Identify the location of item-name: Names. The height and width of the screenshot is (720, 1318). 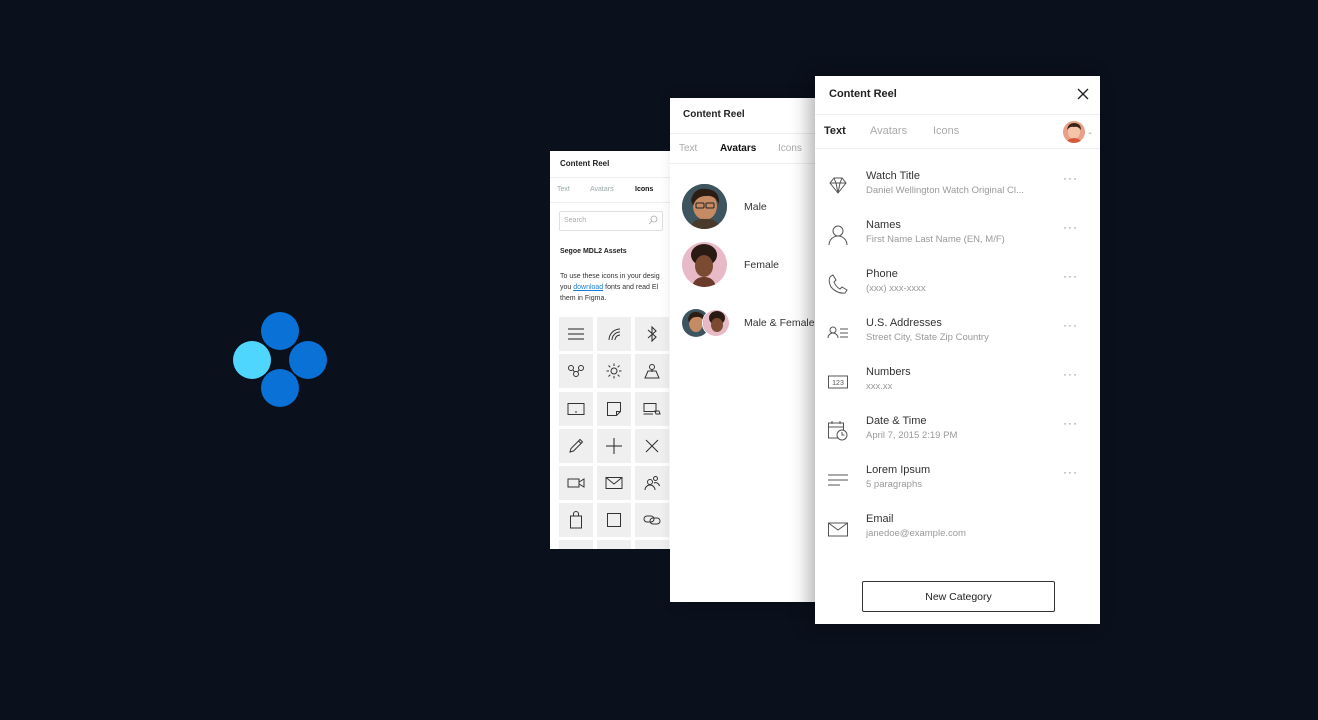
(883, 225).